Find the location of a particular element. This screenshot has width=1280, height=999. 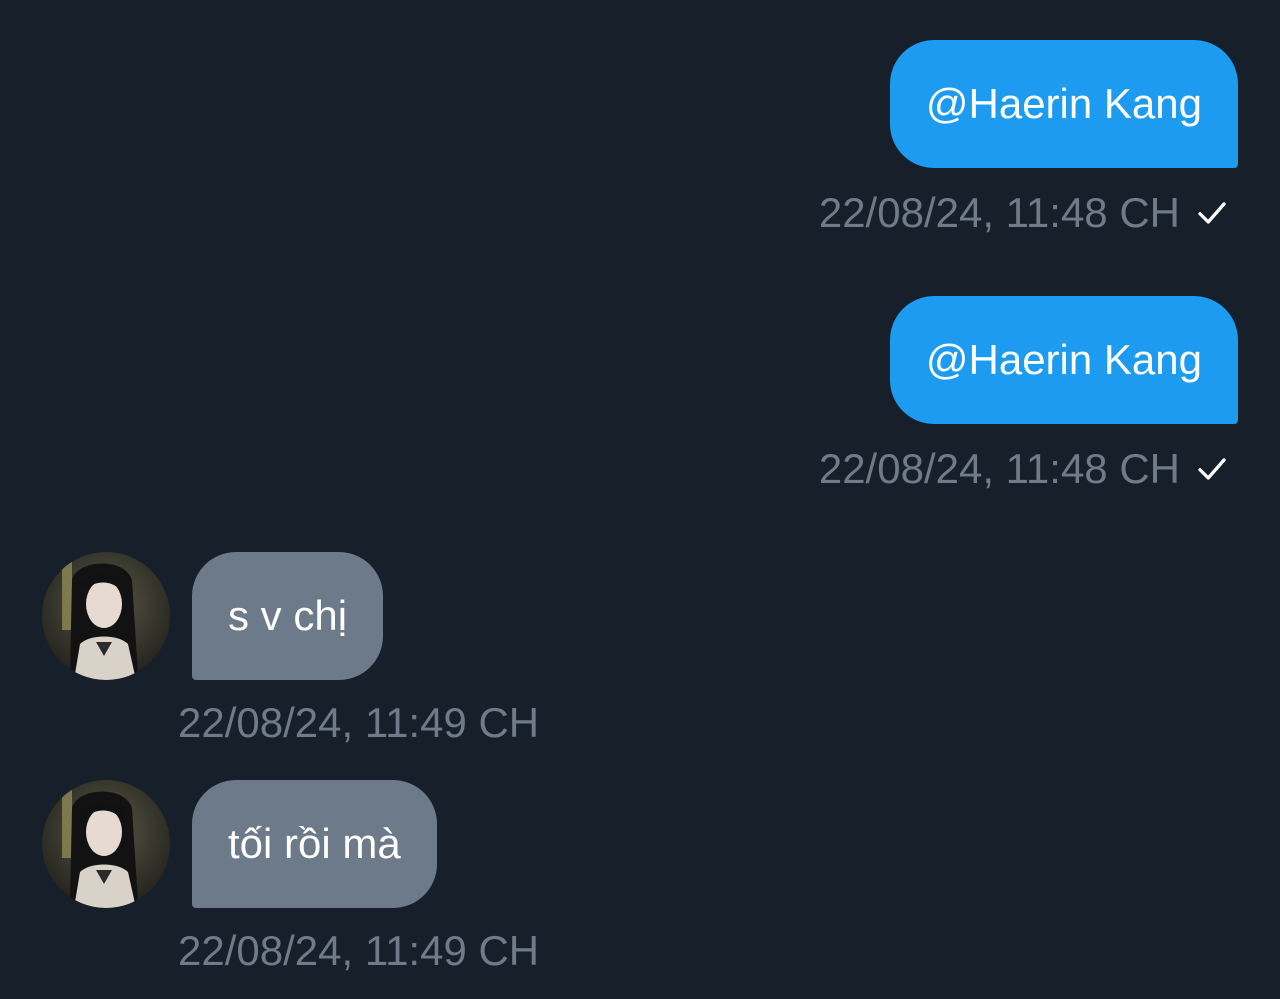

message-bubble-received: s v chị is located at coordinates (288, 616).